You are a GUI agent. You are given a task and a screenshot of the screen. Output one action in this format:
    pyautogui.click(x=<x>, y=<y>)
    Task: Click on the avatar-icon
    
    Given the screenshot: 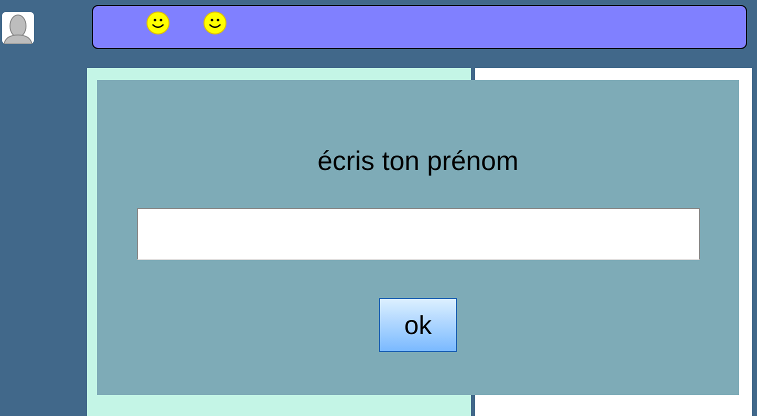 What is the action you would take?
    pyautogui.click(x=18, y=28)
    